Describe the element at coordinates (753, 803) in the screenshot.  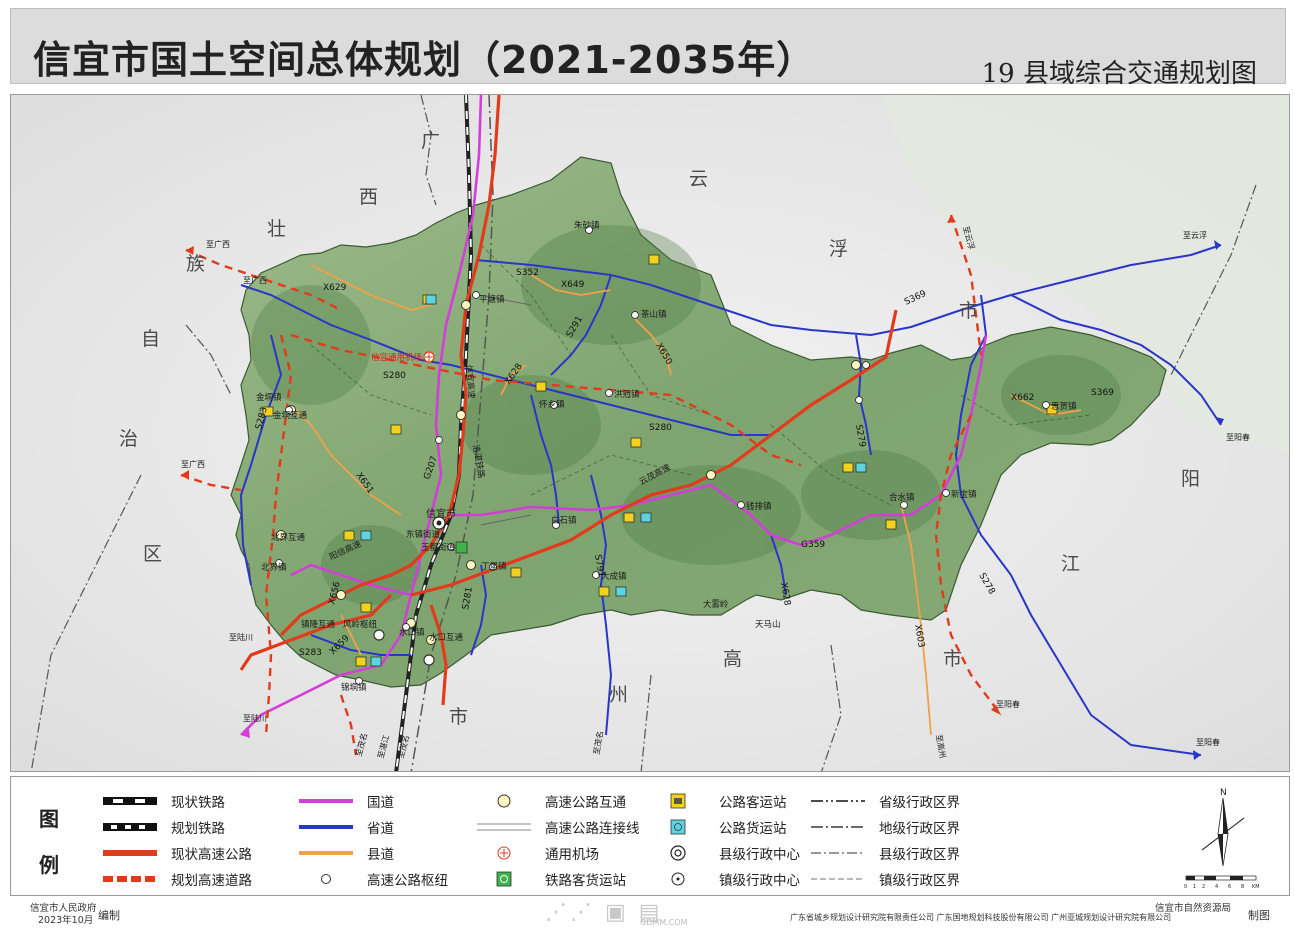
I see `legend-label-bus-station: 公路客运站` at that location.